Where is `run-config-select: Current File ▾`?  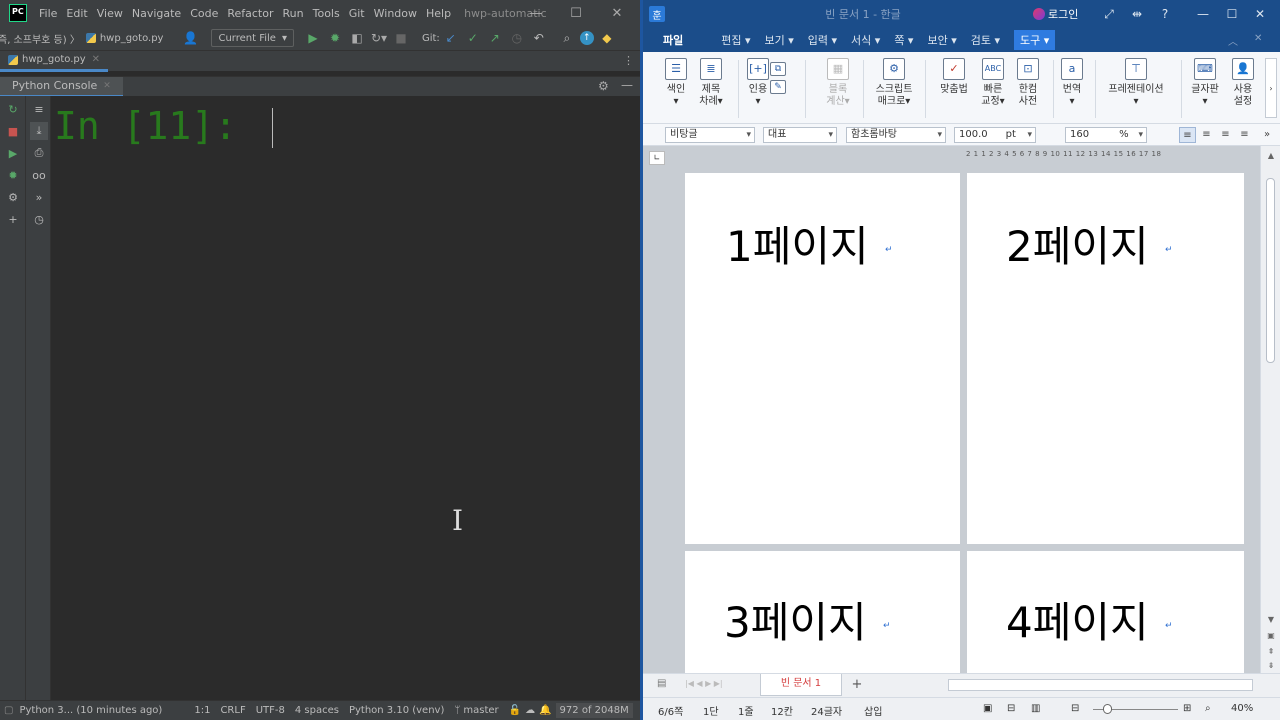 run-config-select: Current File ▾ is located at coordinates (252, 38).